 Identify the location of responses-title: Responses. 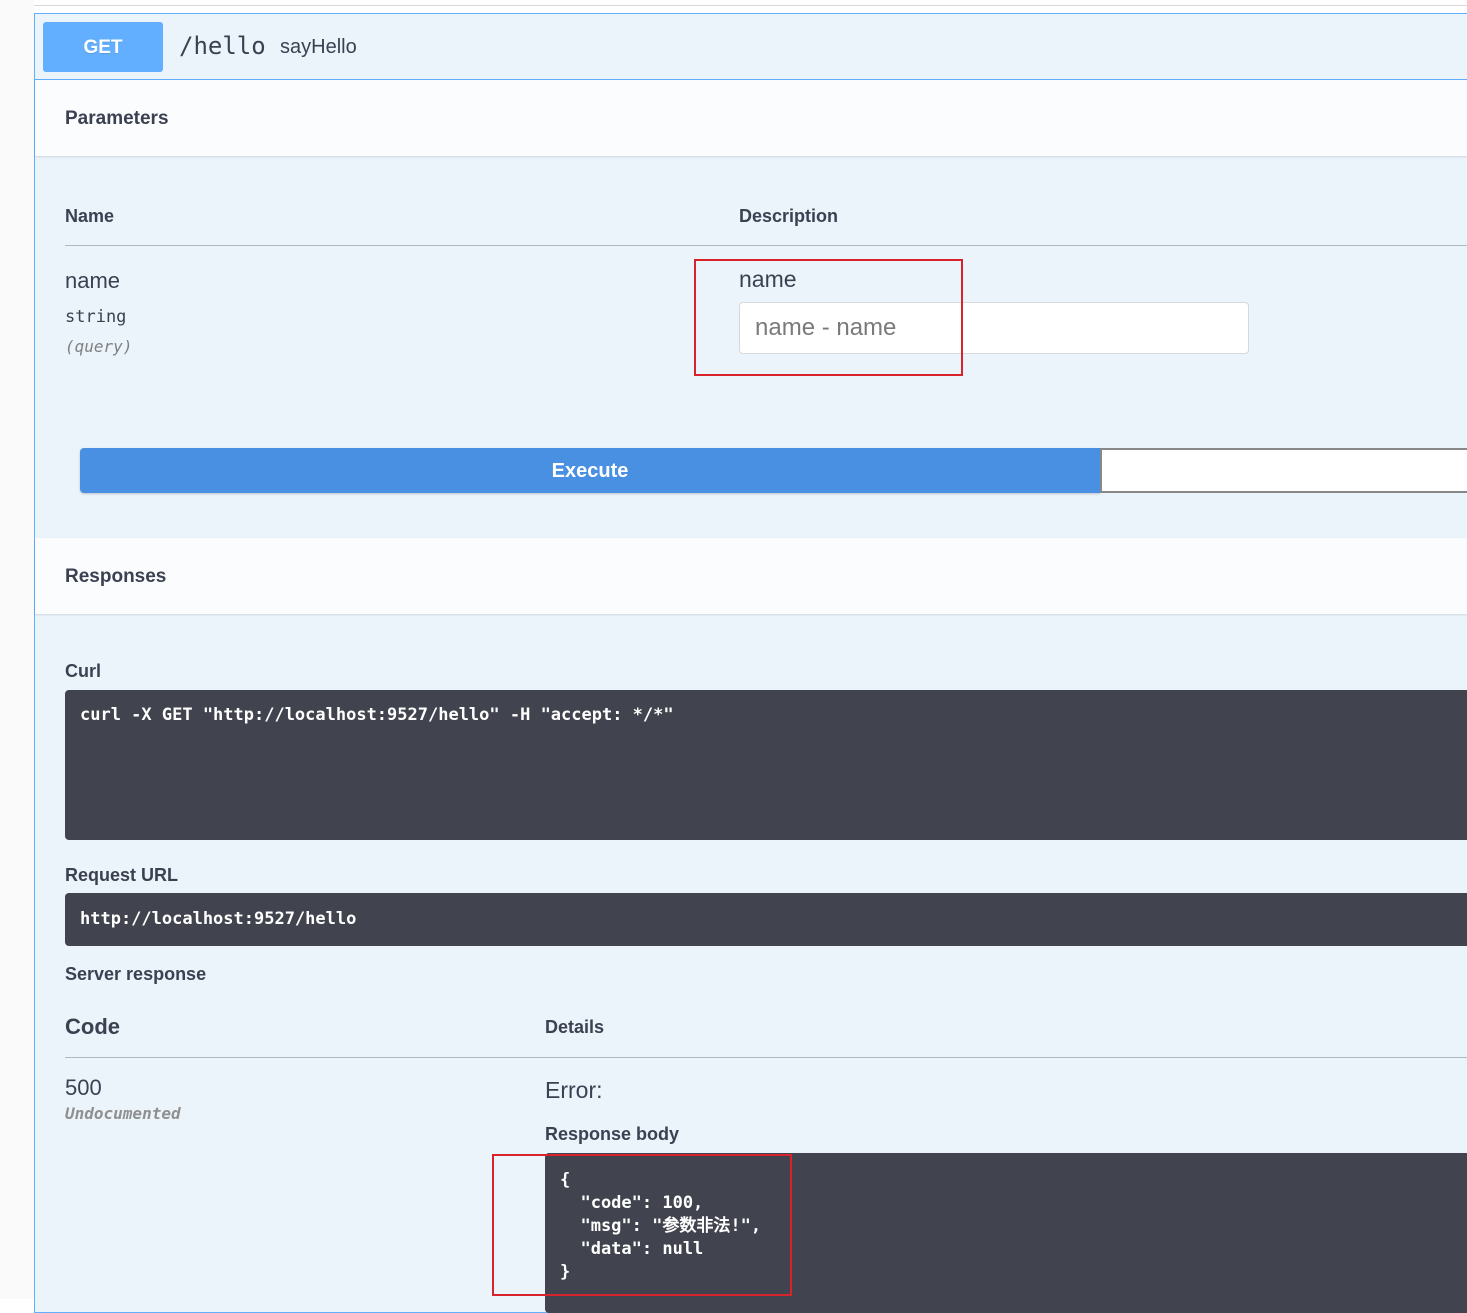
(116, 576).